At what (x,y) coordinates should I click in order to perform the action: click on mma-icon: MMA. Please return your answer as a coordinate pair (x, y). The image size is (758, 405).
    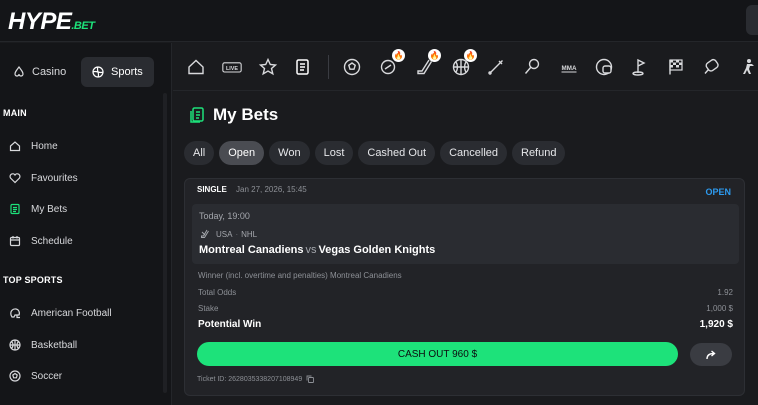
    Looking at the image, I should click on (569, 67).